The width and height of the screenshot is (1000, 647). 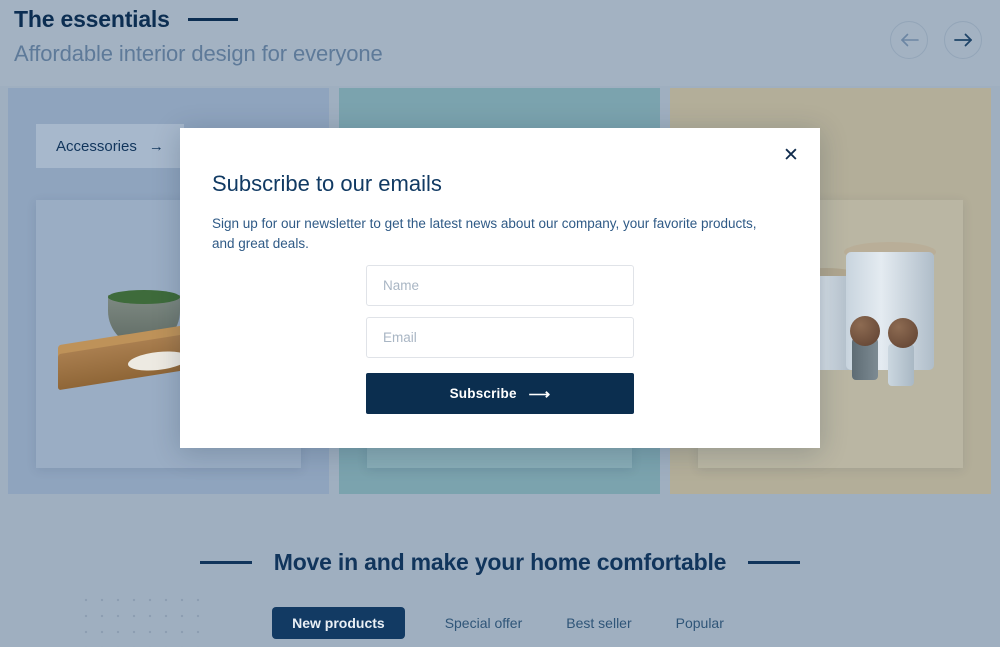 What do you see at coordinates (700, 623) in the screenshot?
I see `tab-popular: Popular` at bounding box center [700, 623].